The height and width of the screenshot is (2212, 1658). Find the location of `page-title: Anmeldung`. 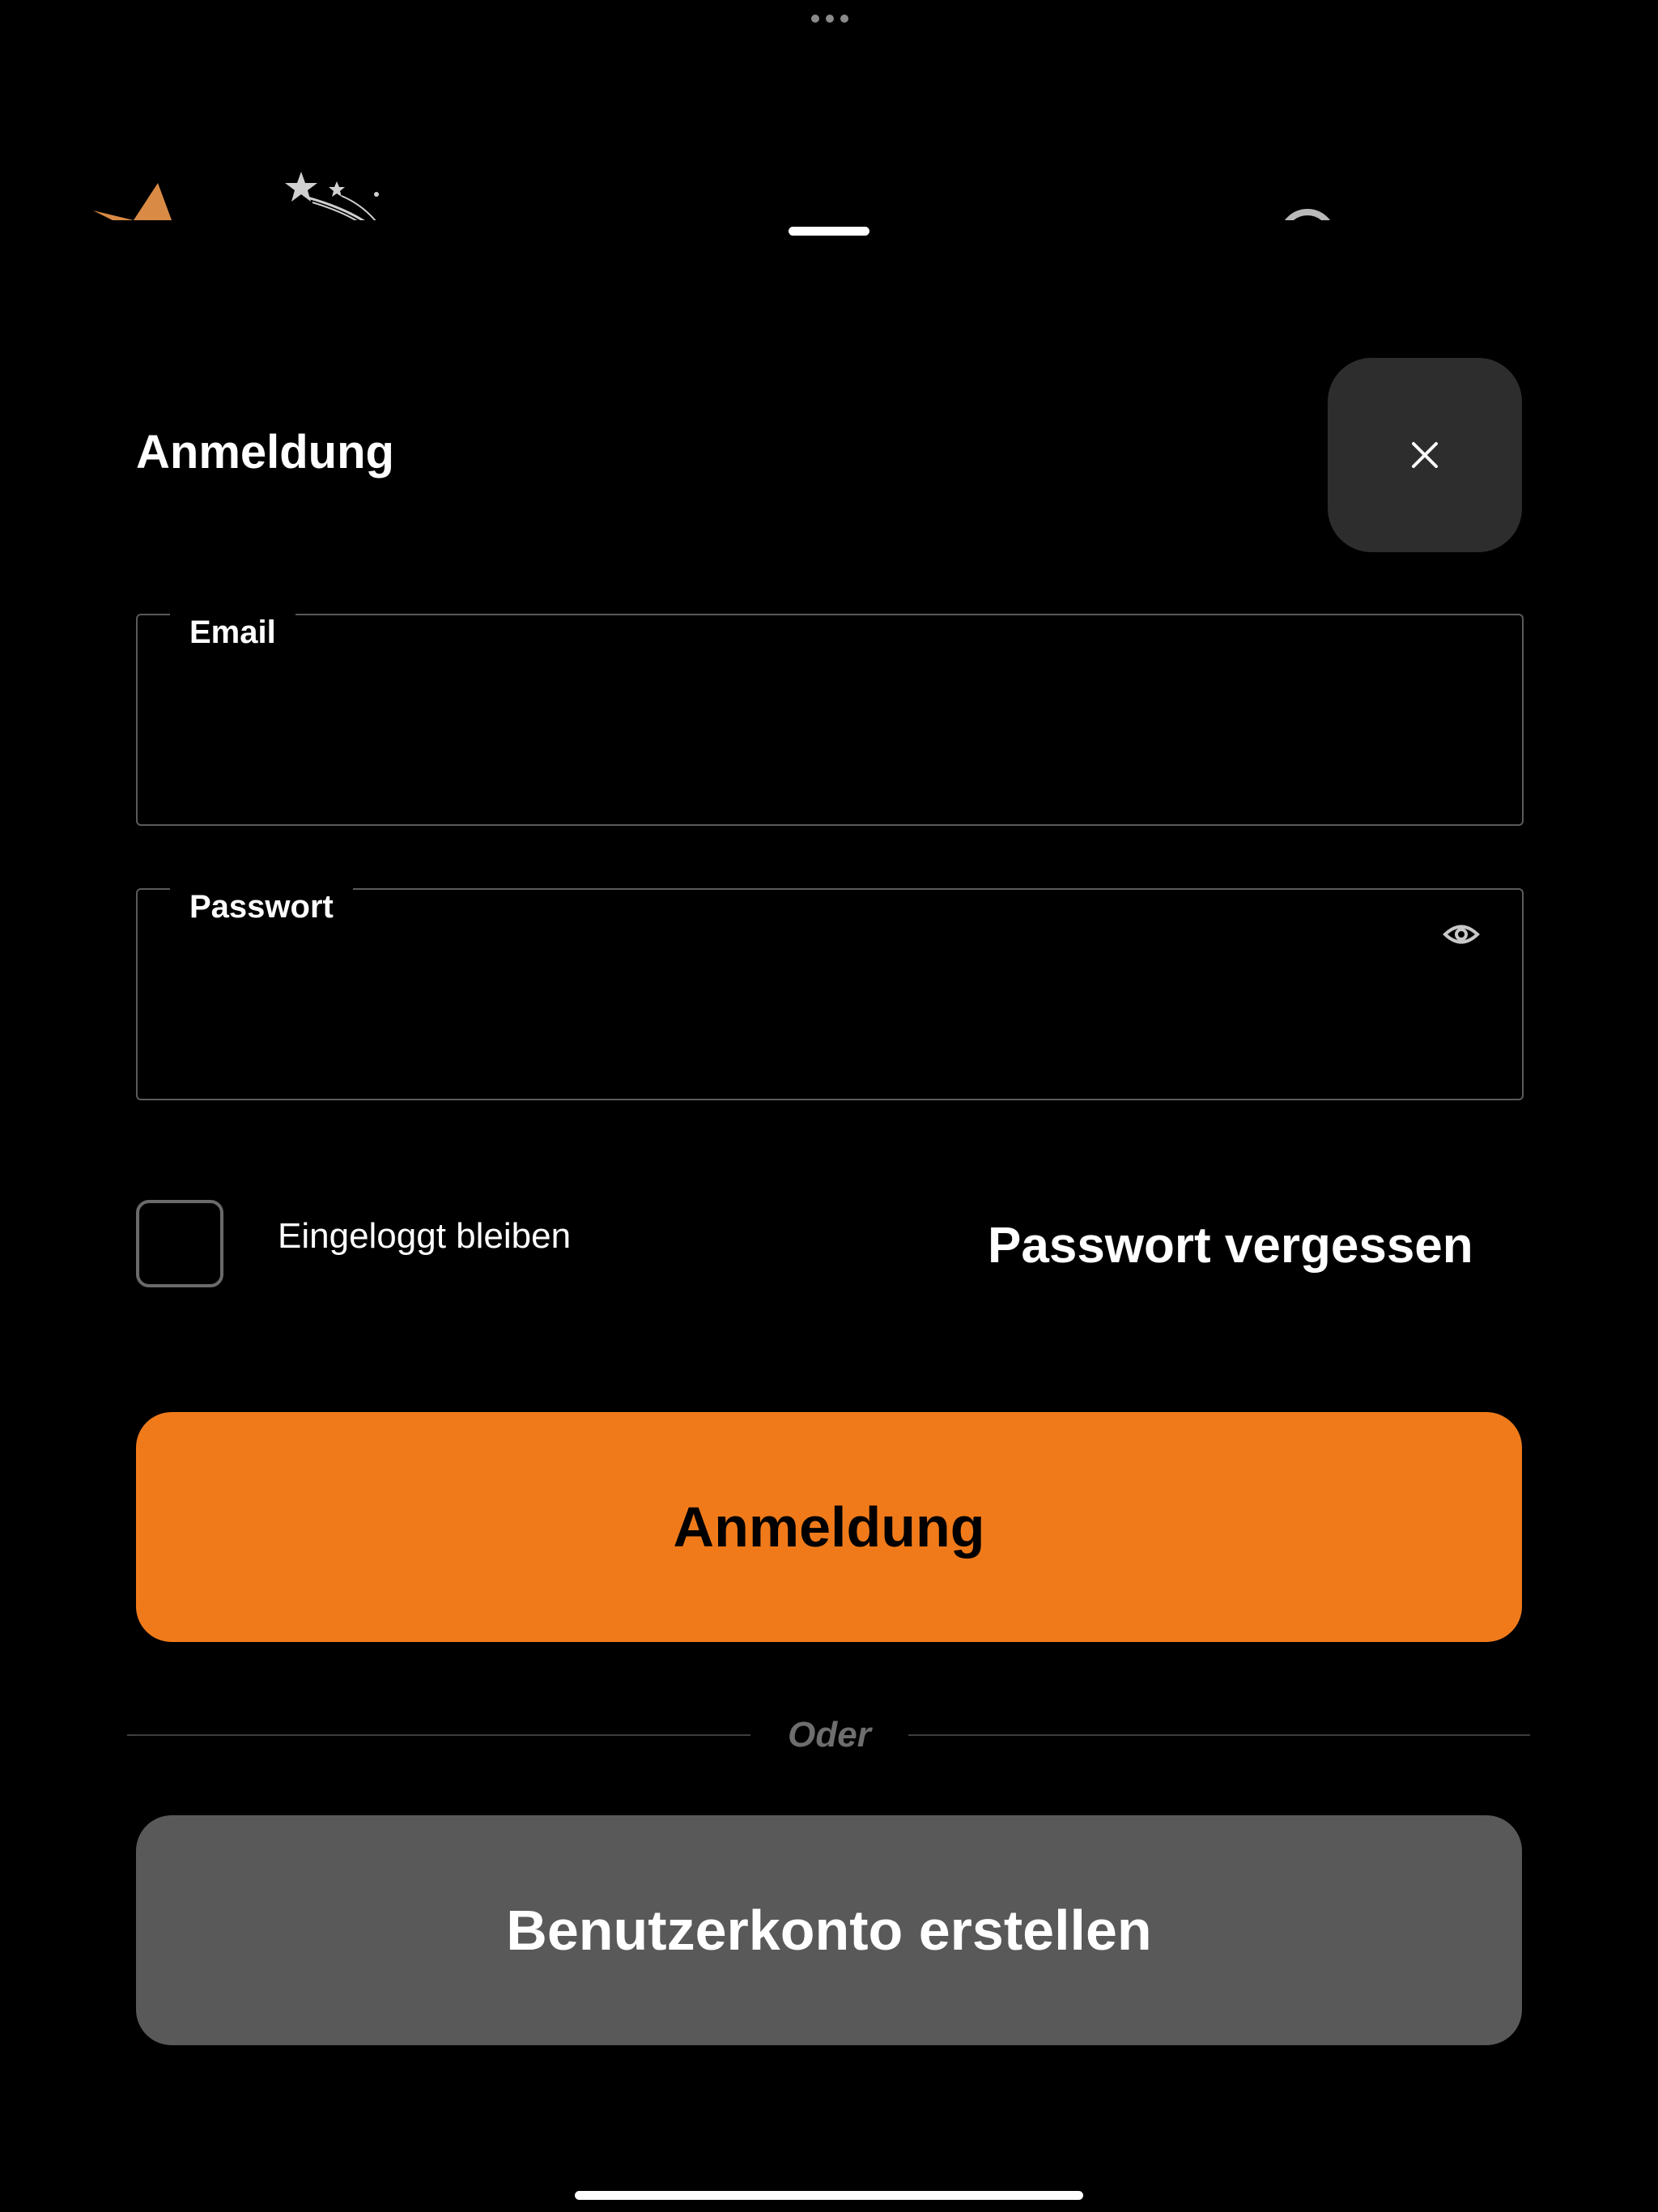

page-title: Anmeldung is located at coordinates (265, 453).